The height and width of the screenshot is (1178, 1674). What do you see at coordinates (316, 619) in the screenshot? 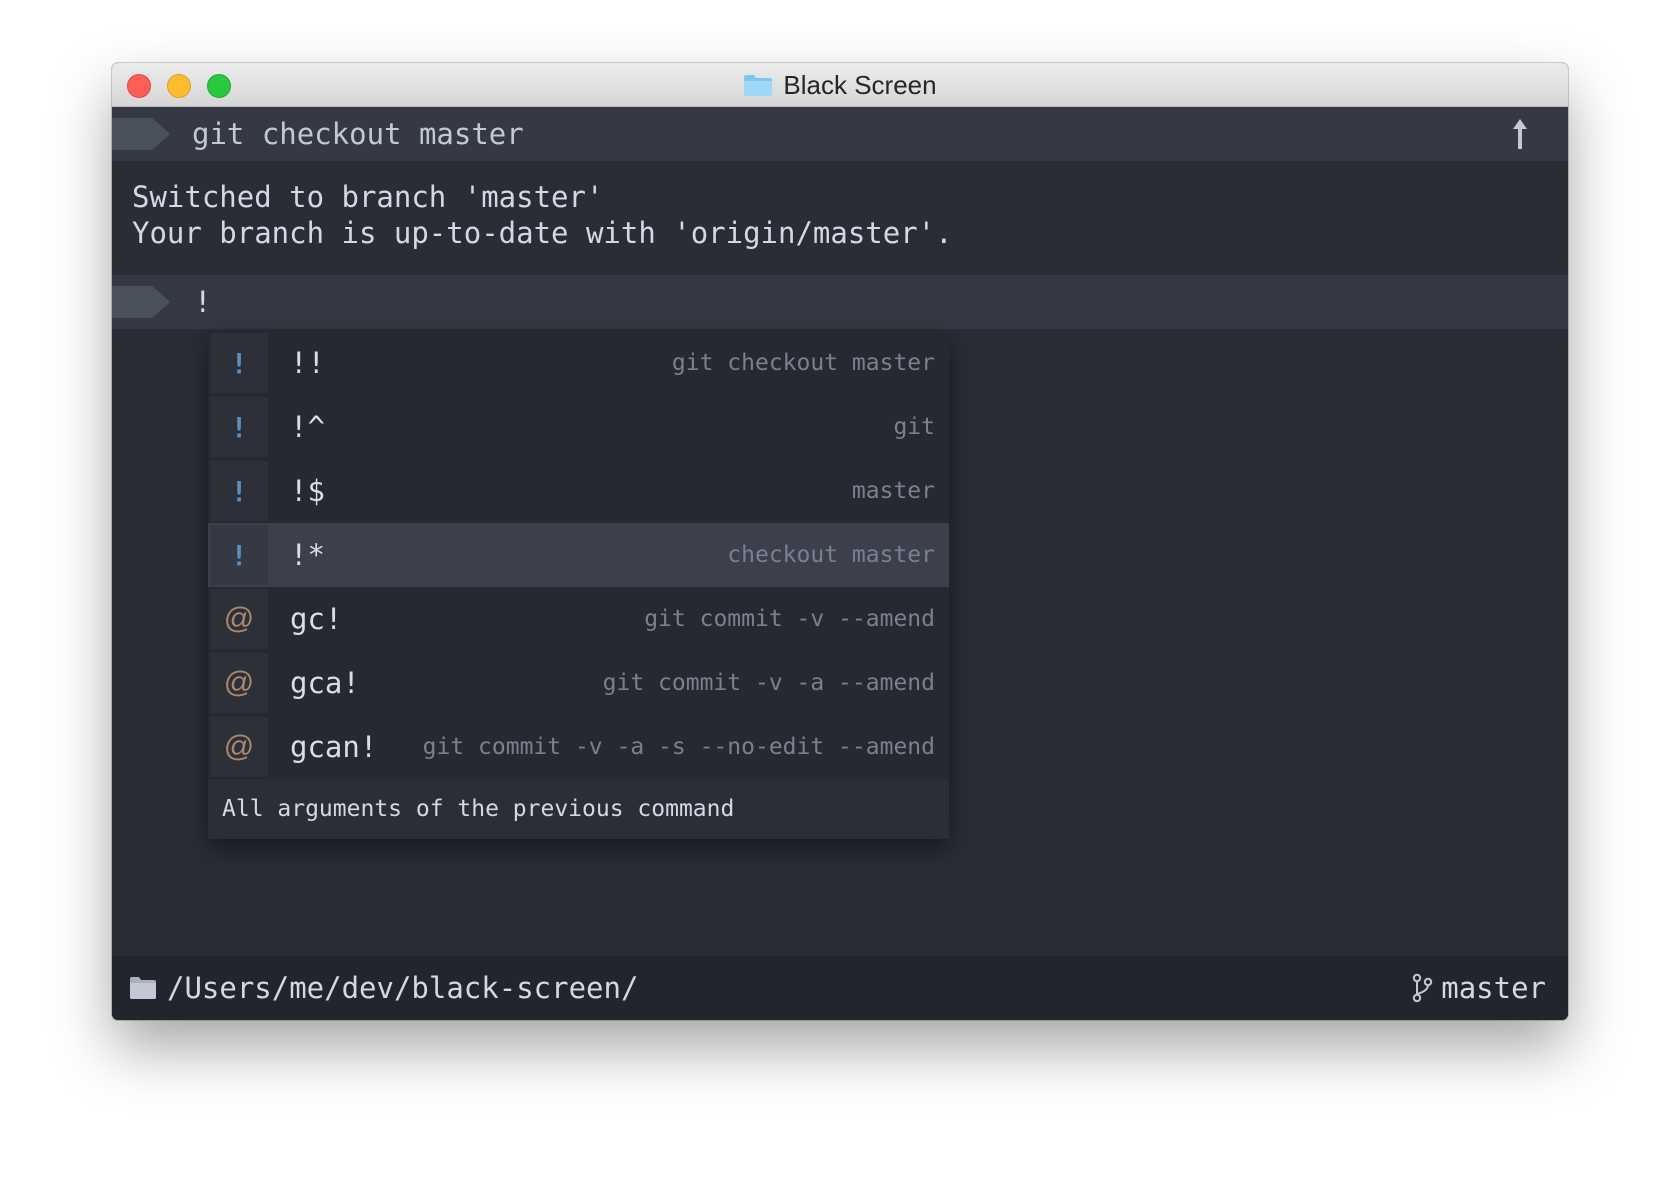
I see `suggestion-value: gc!` at bounding box center [316, 619].